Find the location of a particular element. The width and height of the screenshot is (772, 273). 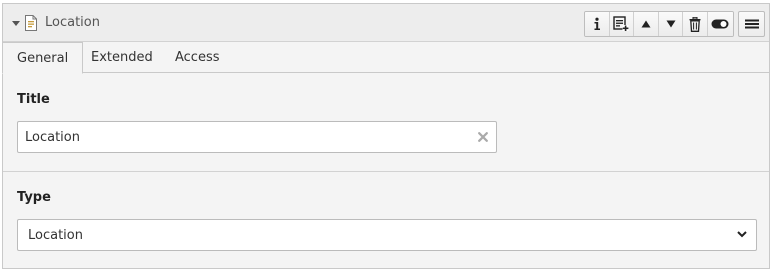

title-field is located at coordinates (257, 137).